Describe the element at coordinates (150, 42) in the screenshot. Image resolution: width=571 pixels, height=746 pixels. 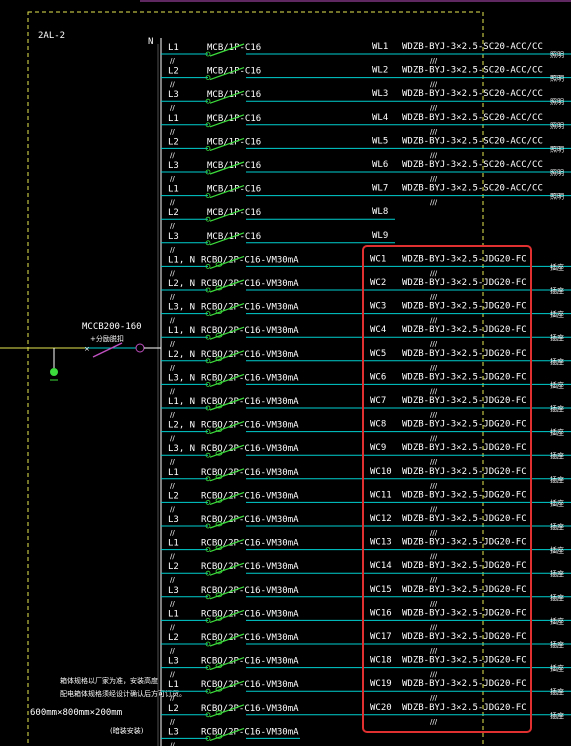
I see `neutral-label: N` at that location.